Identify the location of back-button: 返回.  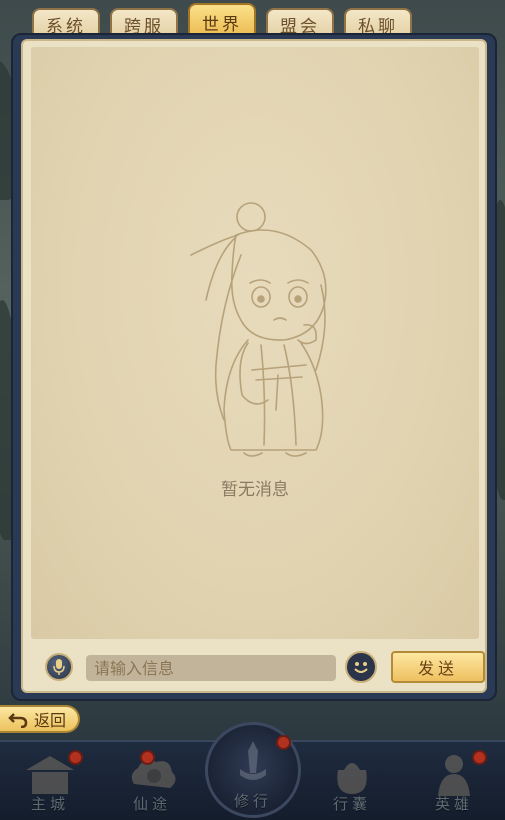
(40, 719).